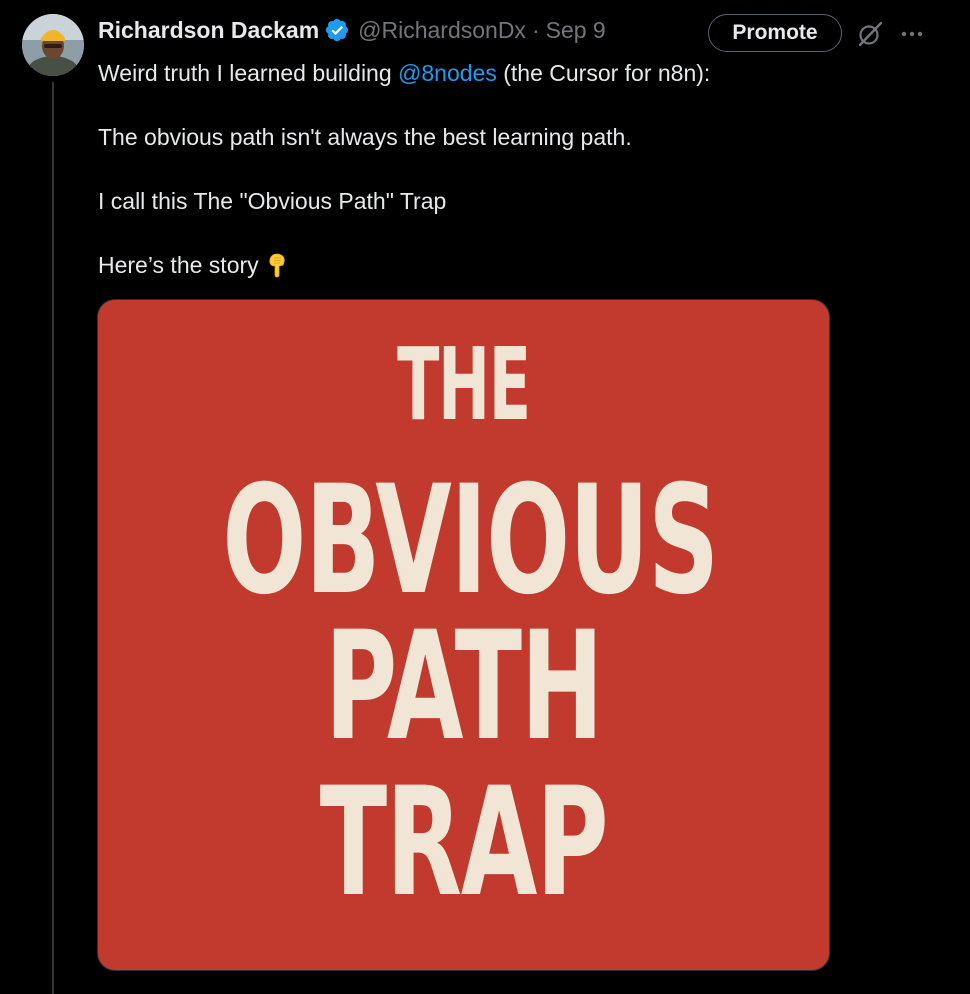 The height and width of the screenshot is (994, 970). I want to click on tweet-text-segment: Here’s the story, so click(178, 265).